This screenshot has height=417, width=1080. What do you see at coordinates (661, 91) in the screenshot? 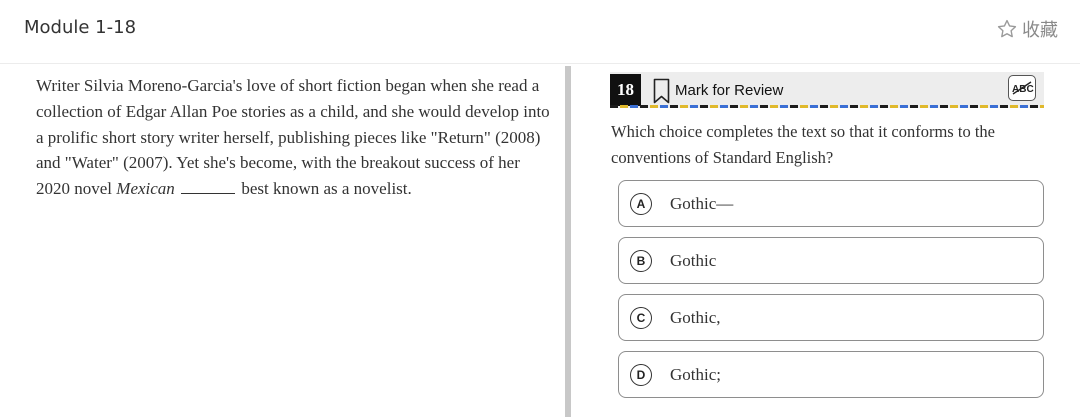
I see `bookmark-icon` at bounding box center [661, 91].